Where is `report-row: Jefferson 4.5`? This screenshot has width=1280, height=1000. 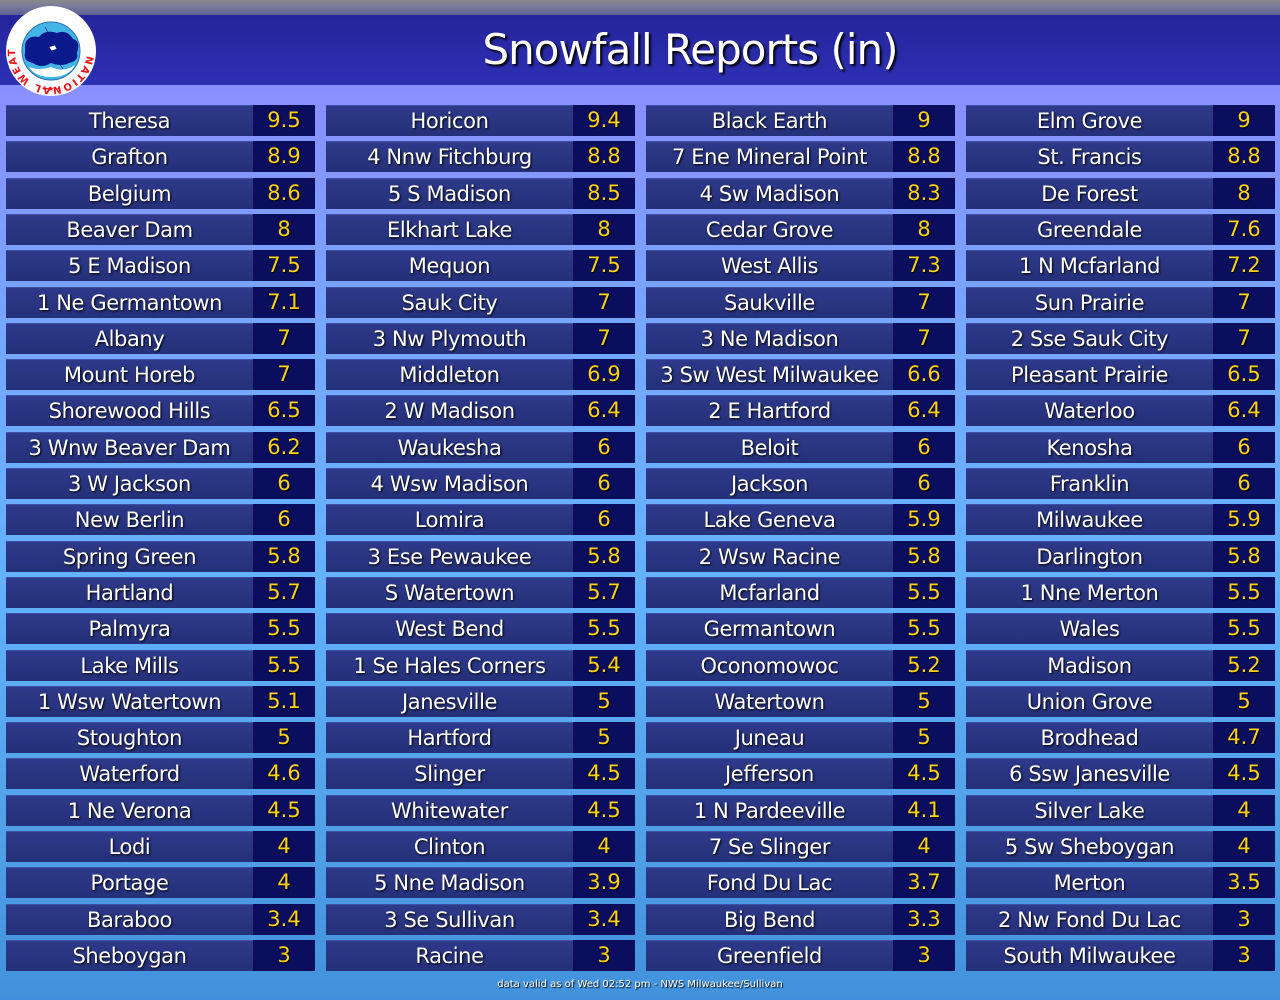 report-row: Jefferson 4.5 is located at coordinates (800, 773).